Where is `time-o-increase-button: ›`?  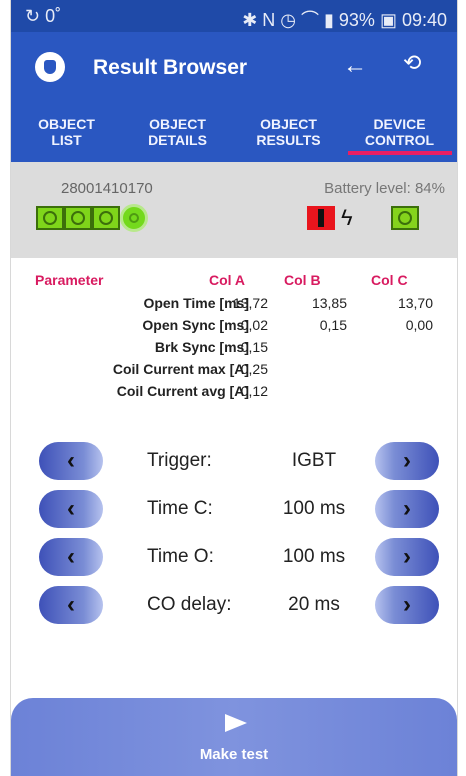
time-o-increase-button: › is located at coordinates (407, 557).